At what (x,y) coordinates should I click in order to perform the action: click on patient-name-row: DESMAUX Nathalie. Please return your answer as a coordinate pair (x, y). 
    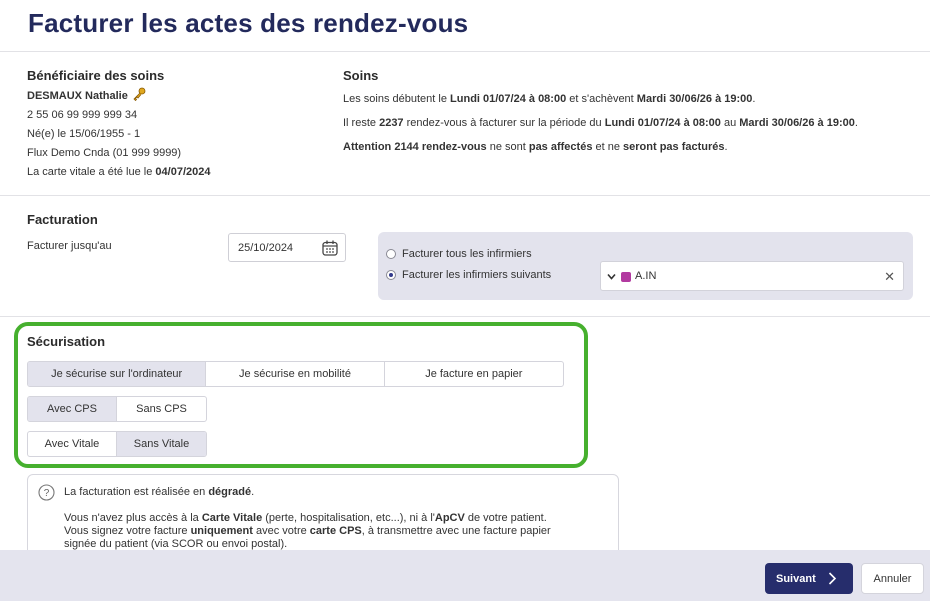
    Looking at the image, I should click on (118, 96).